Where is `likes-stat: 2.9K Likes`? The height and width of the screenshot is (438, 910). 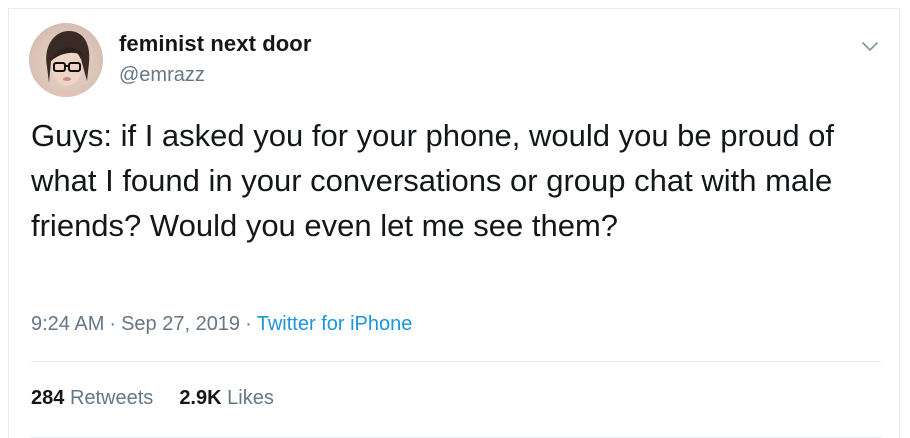 likes-stat: 2.9K Likes is located at coordinates (226, 398).